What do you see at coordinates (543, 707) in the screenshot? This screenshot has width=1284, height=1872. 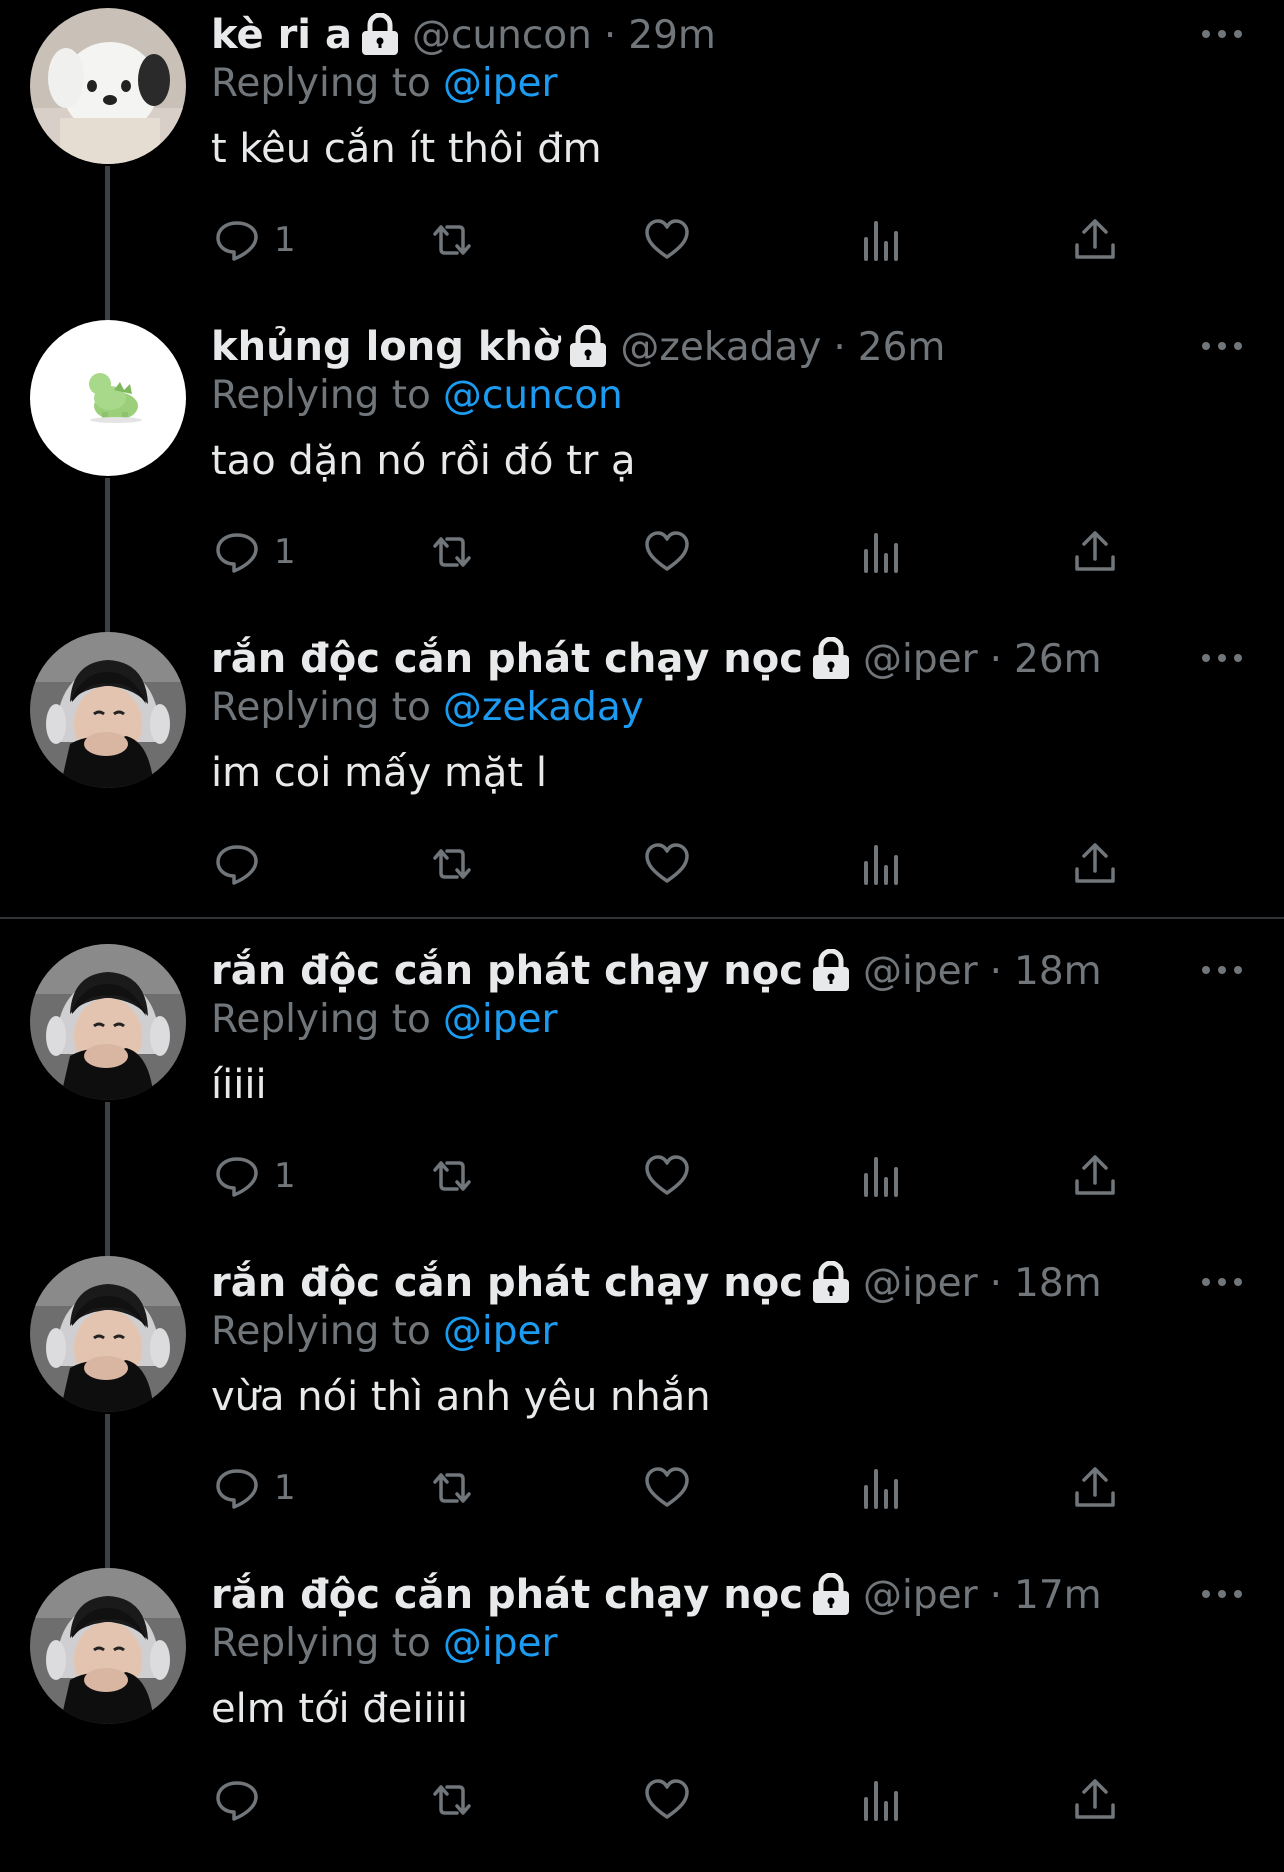 I see `replying-to-link: @zekaday` at bounding box center [543, 707].